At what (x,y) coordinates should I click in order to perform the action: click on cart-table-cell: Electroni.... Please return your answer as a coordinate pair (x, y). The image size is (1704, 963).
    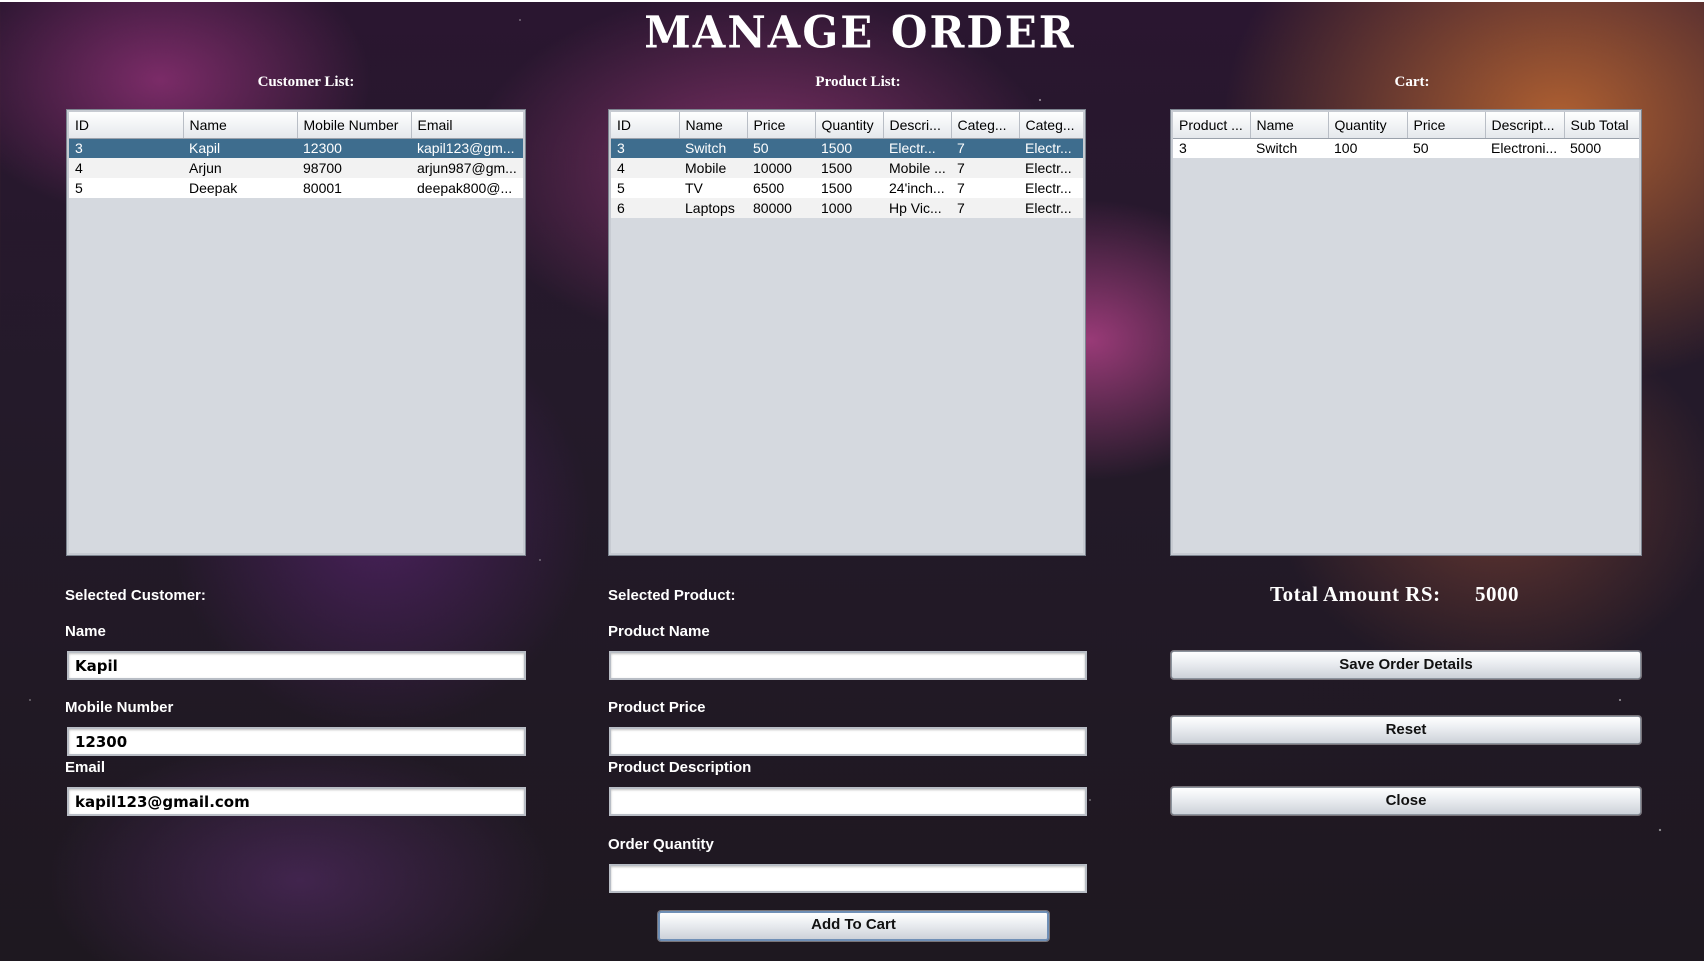
    Looking at the image, I should click on (1524, 148).